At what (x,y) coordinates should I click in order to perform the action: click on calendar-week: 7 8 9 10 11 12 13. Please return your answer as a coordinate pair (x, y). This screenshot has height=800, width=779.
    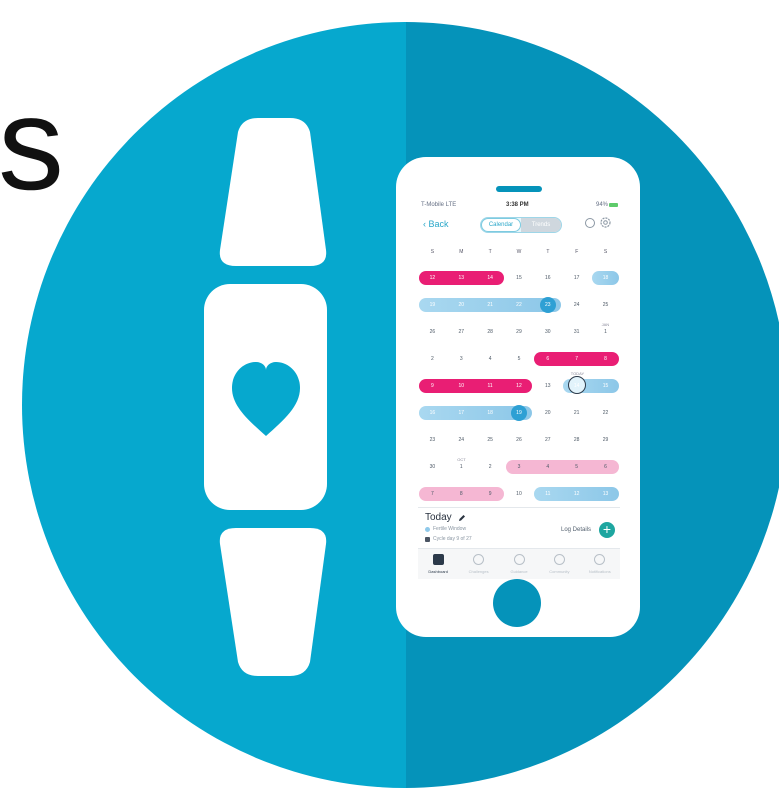
    Looking at the image, I should click on (519, 494).